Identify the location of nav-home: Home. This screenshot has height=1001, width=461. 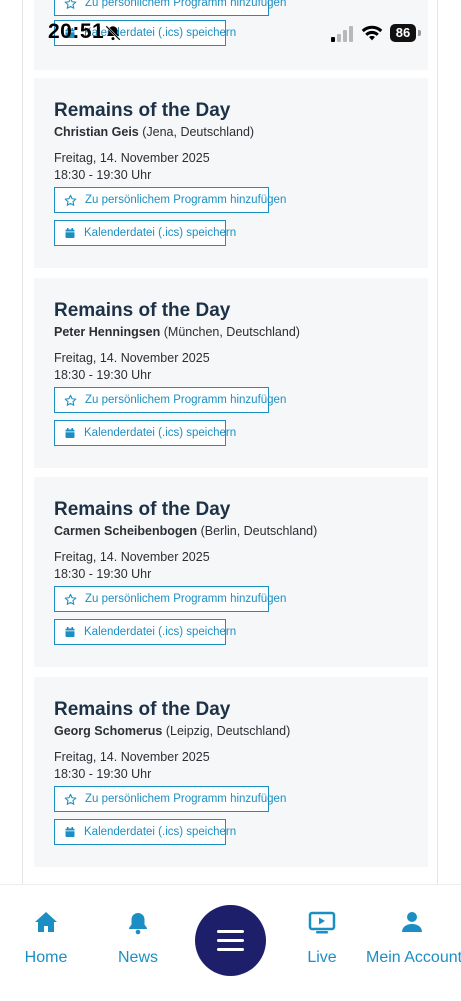
(46, 935).